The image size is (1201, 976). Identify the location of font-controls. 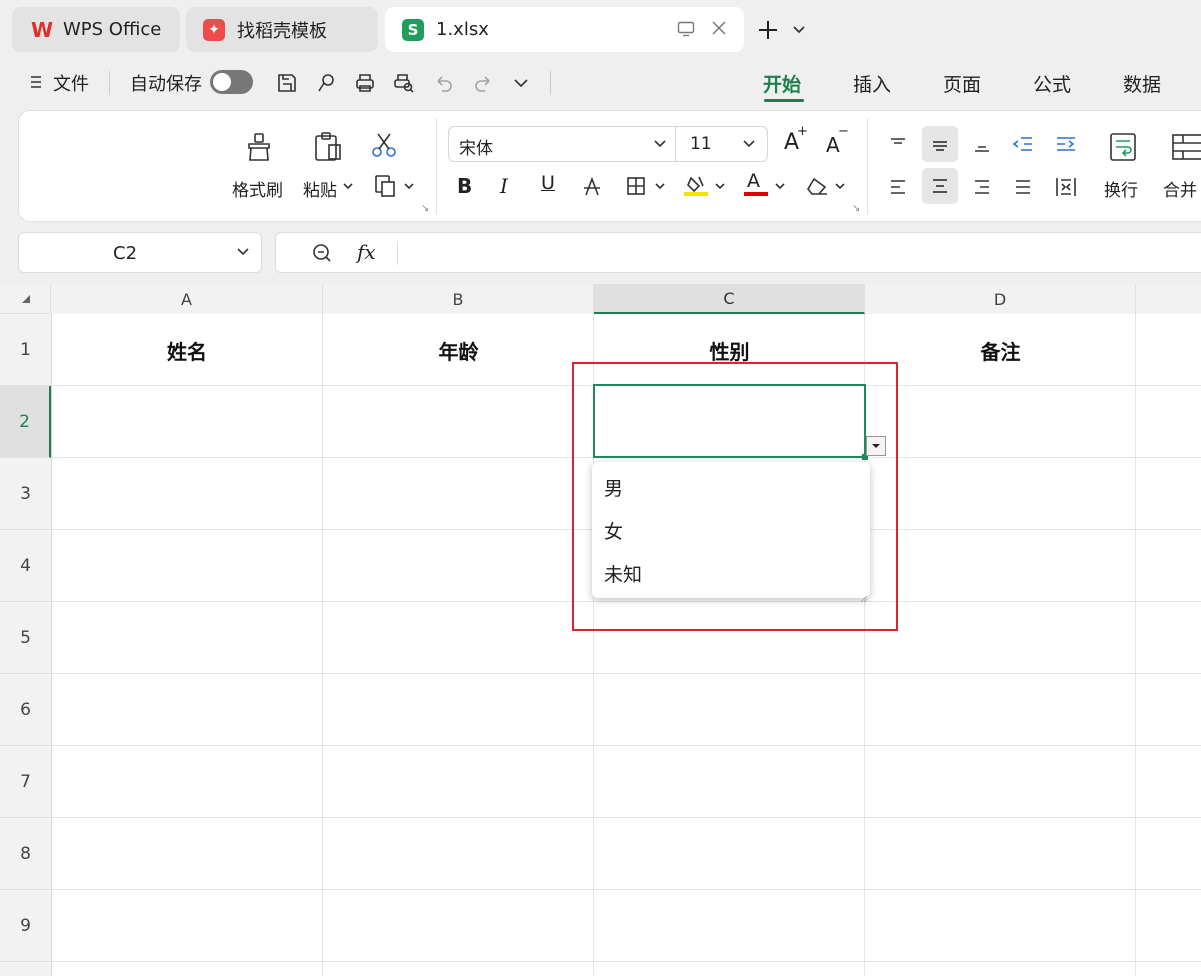
(608, 144).